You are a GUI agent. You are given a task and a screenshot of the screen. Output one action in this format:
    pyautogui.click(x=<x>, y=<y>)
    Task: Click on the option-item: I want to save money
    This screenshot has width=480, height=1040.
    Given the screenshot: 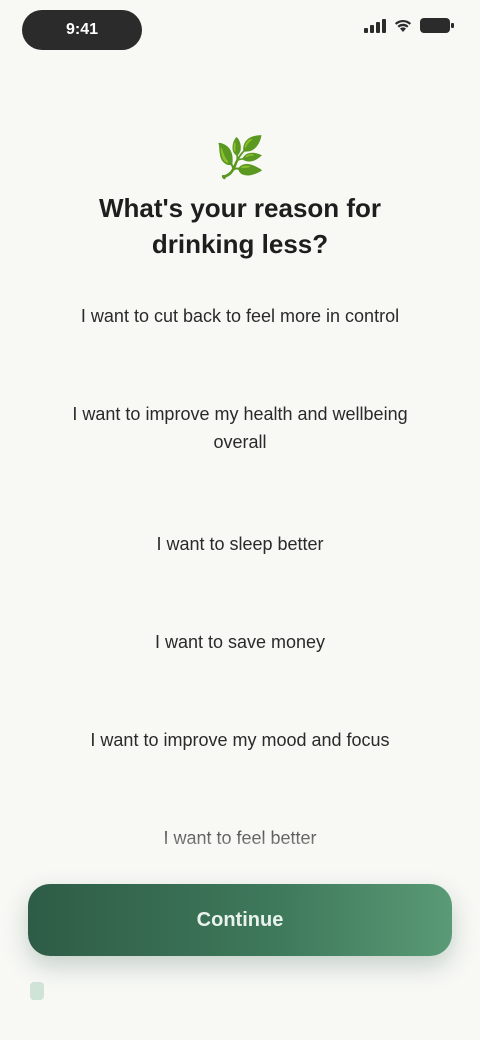 What is the action you would take?
    pyautogui.click(x=240, y=642)
    